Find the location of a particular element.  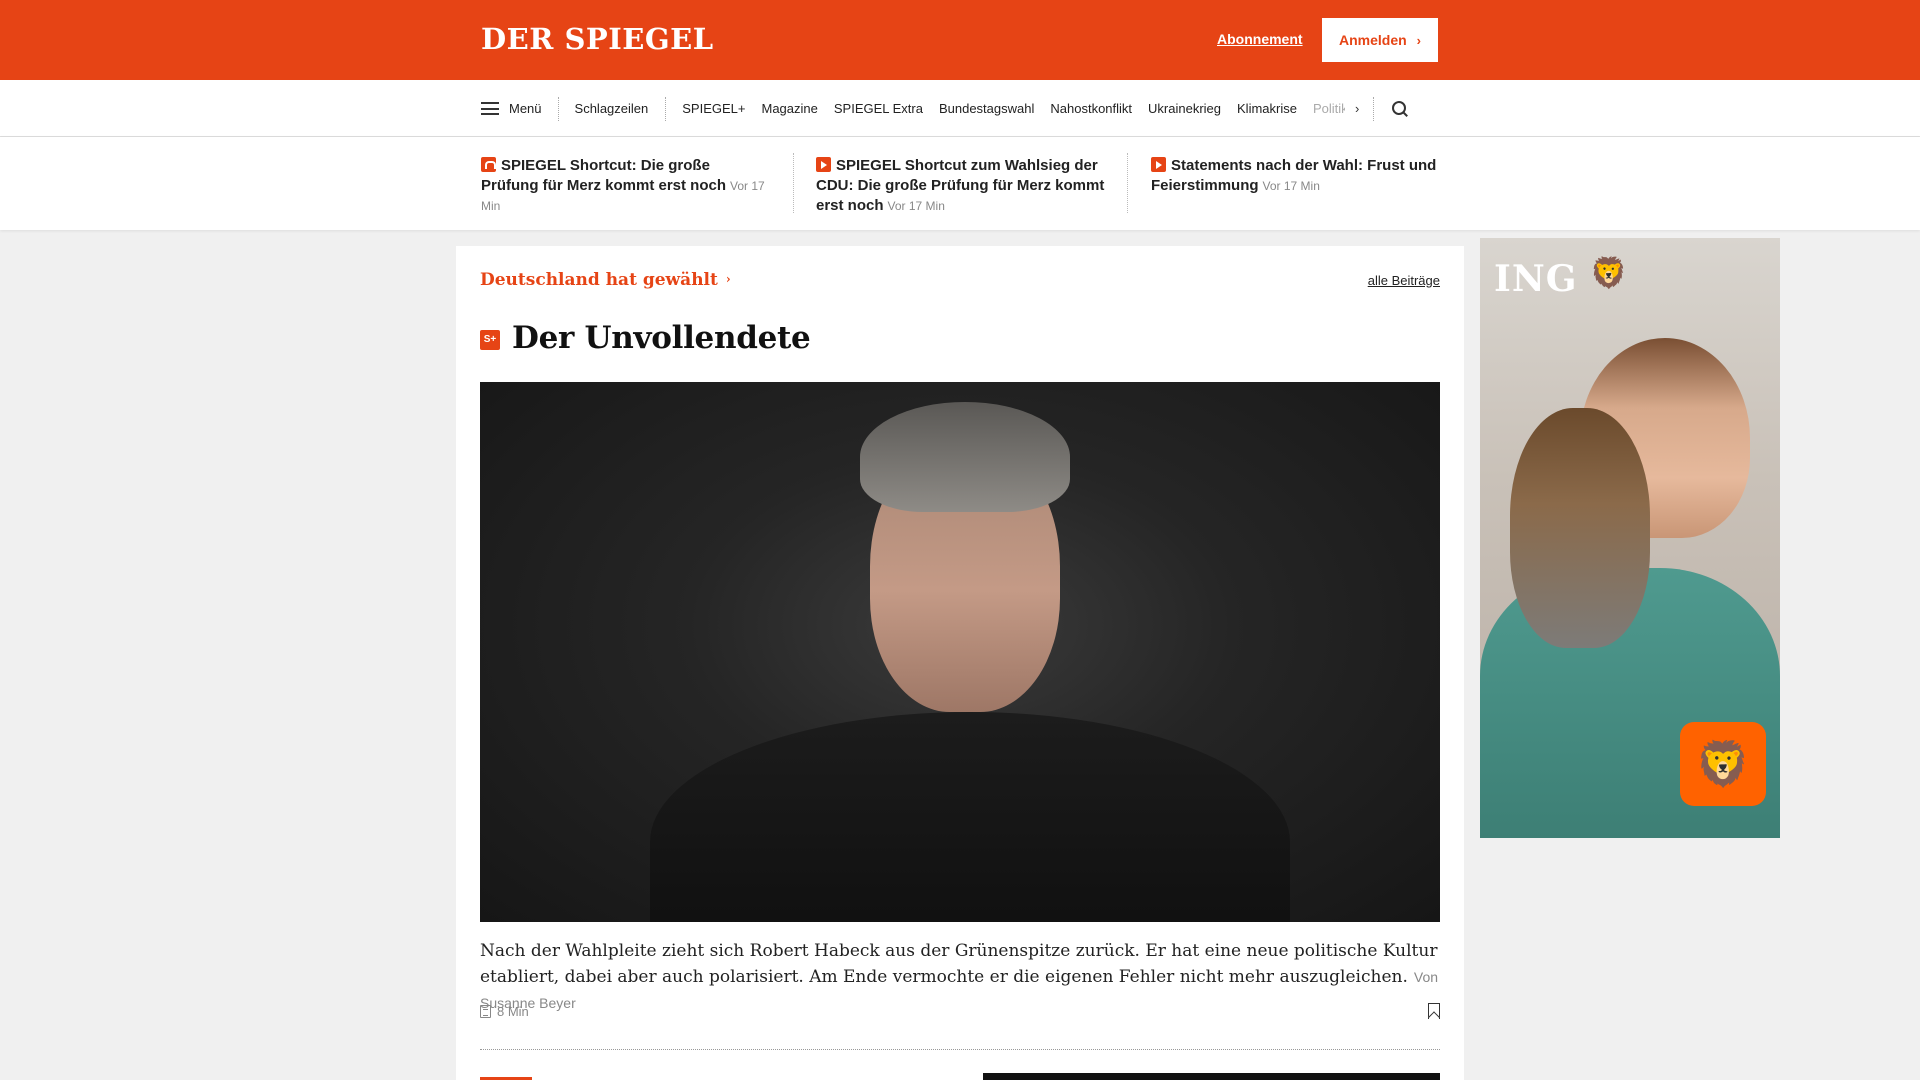

read-time: 8 Min is located at coordinates (504, 1011).